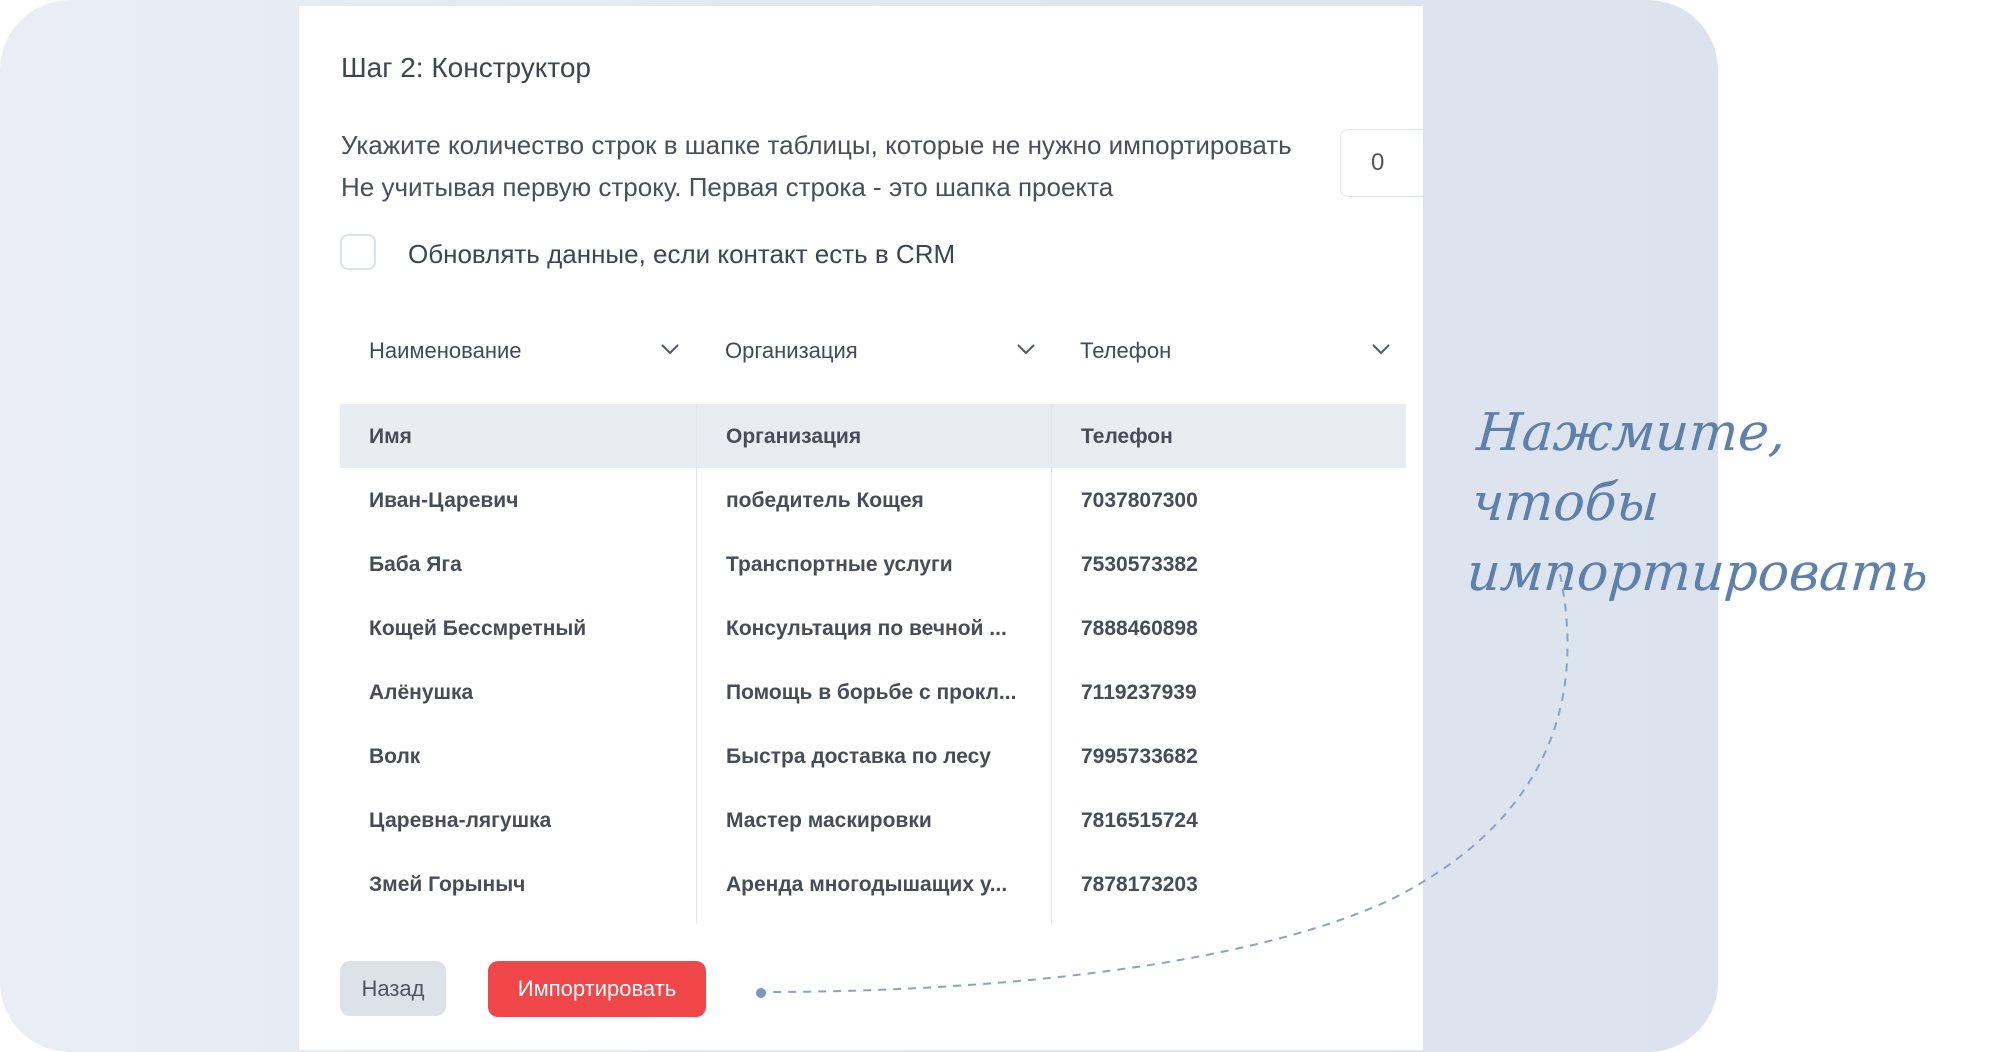  Describe the element at coordinates (761, 993) in the screenshot. I see `arrow-dot` at that location.